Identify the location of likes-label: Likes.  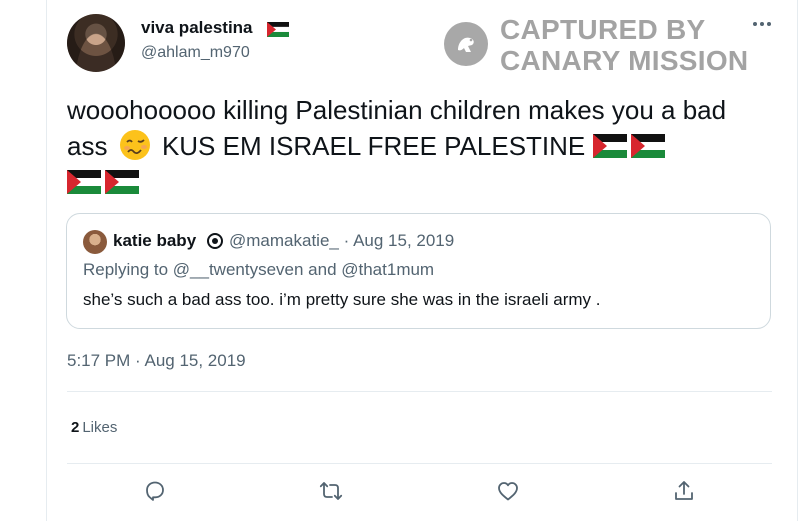
(100, 427).